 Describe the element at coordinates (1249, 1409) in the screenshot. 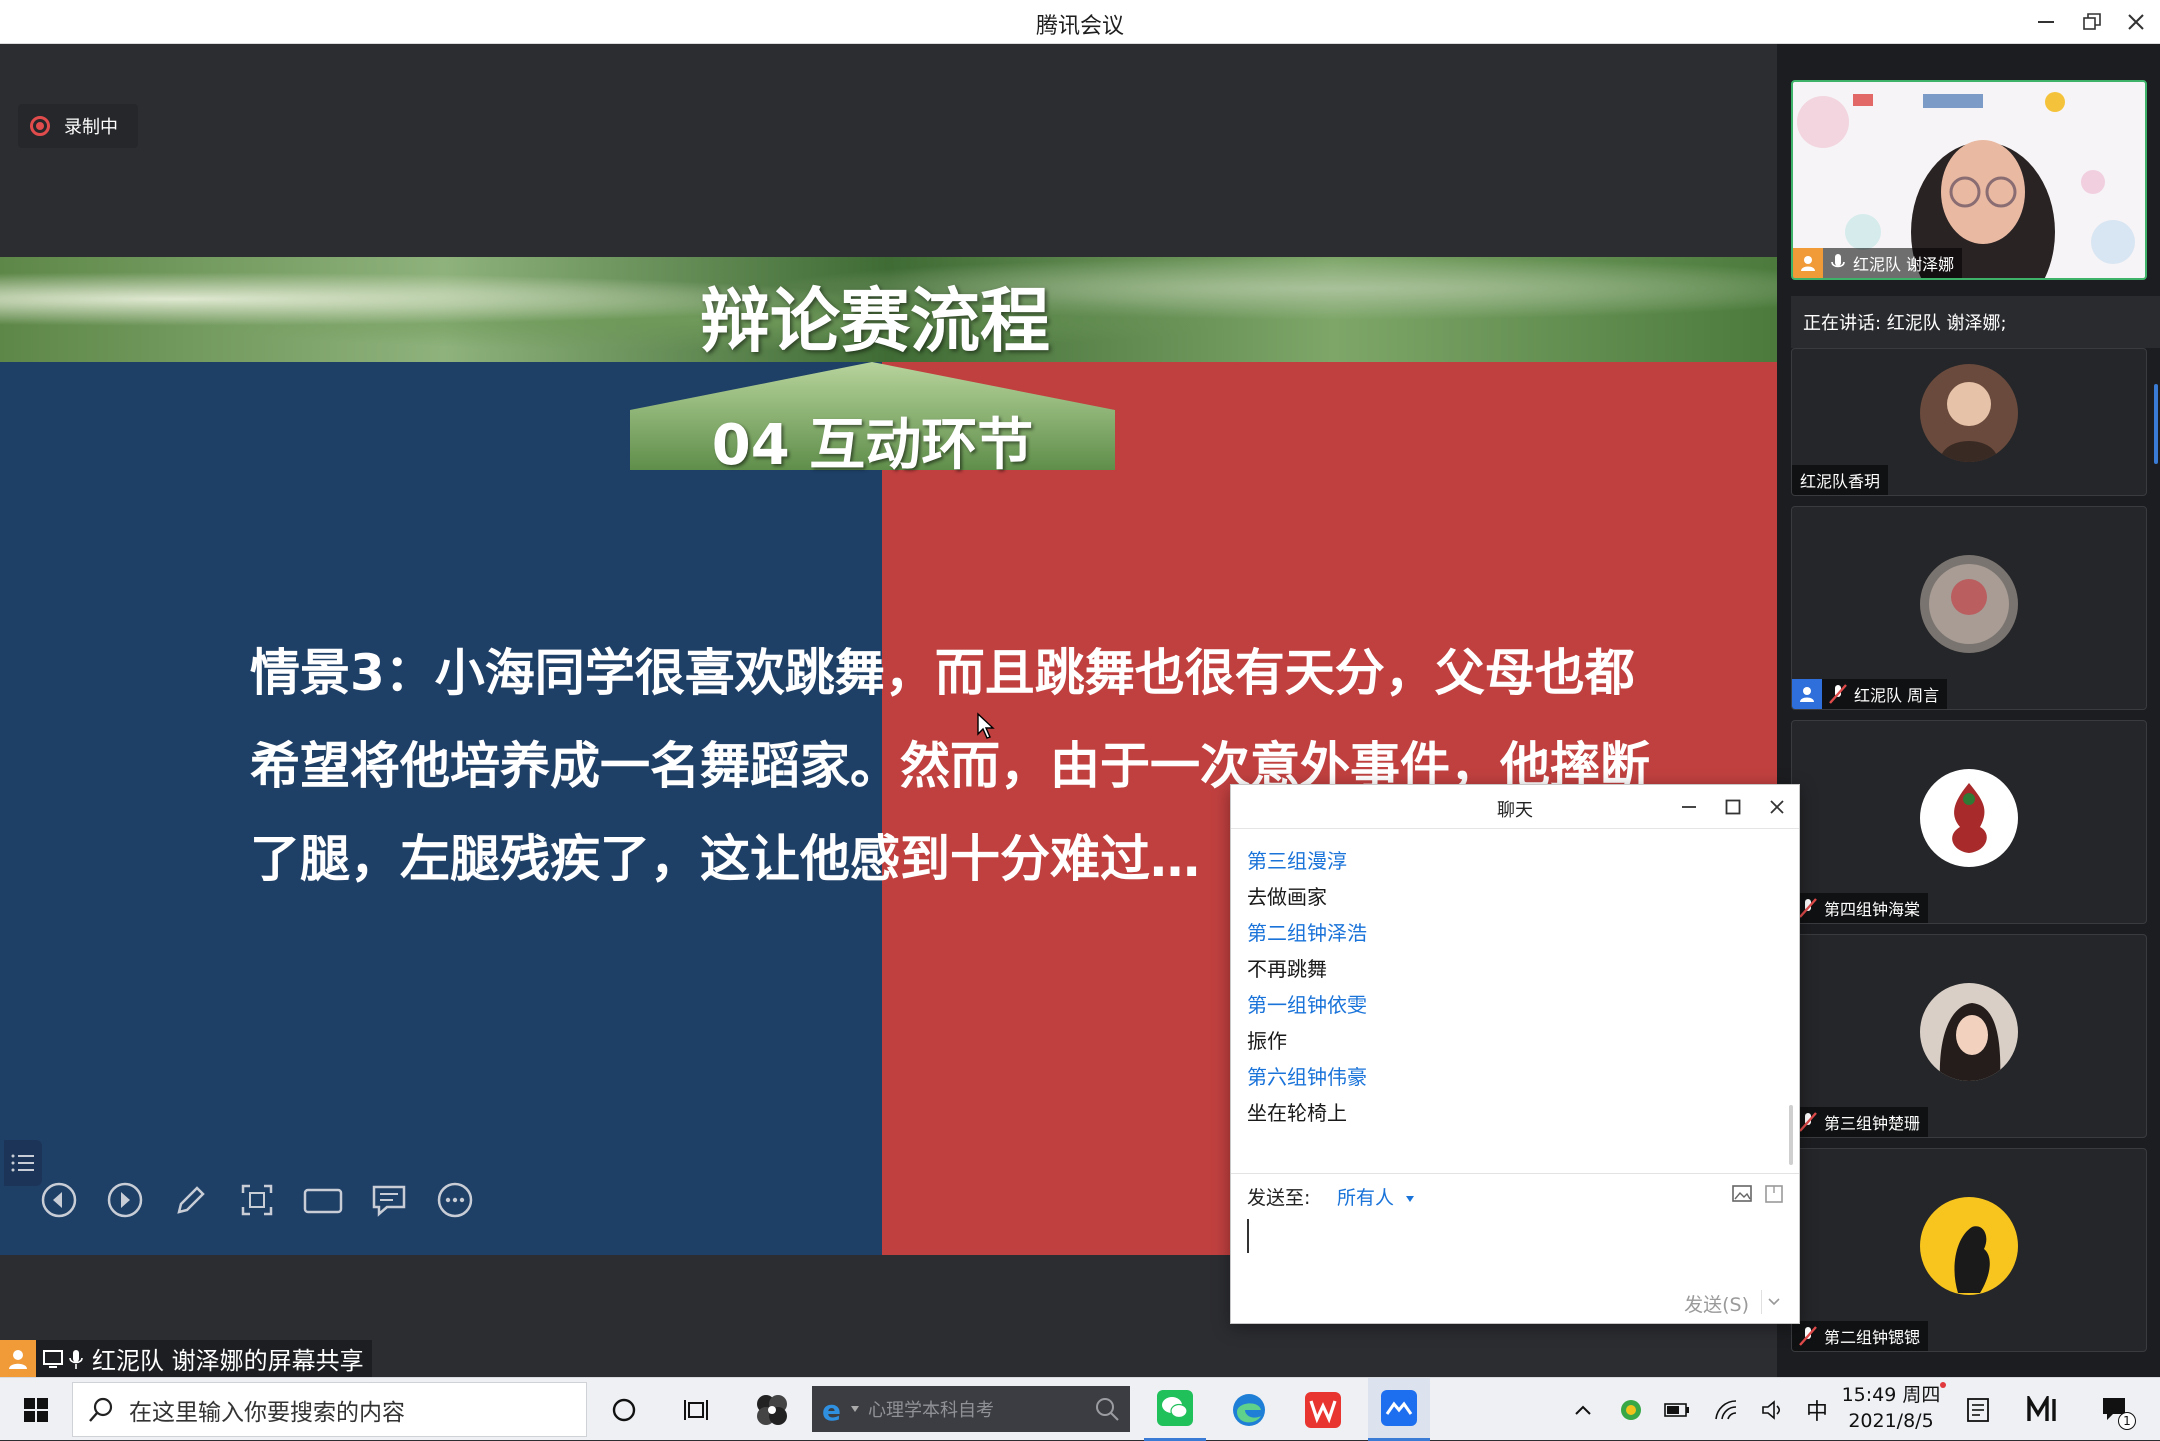

I see `edge-app` at that location.